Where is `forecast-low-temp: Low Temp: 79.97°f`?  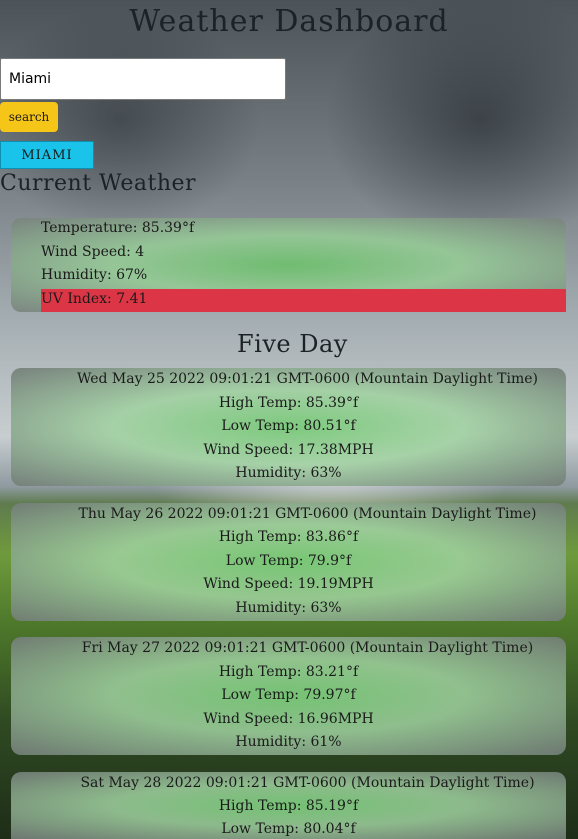
forecast-low-temp: Low Temp: 79.97°f is located at coordinates (288, 695).